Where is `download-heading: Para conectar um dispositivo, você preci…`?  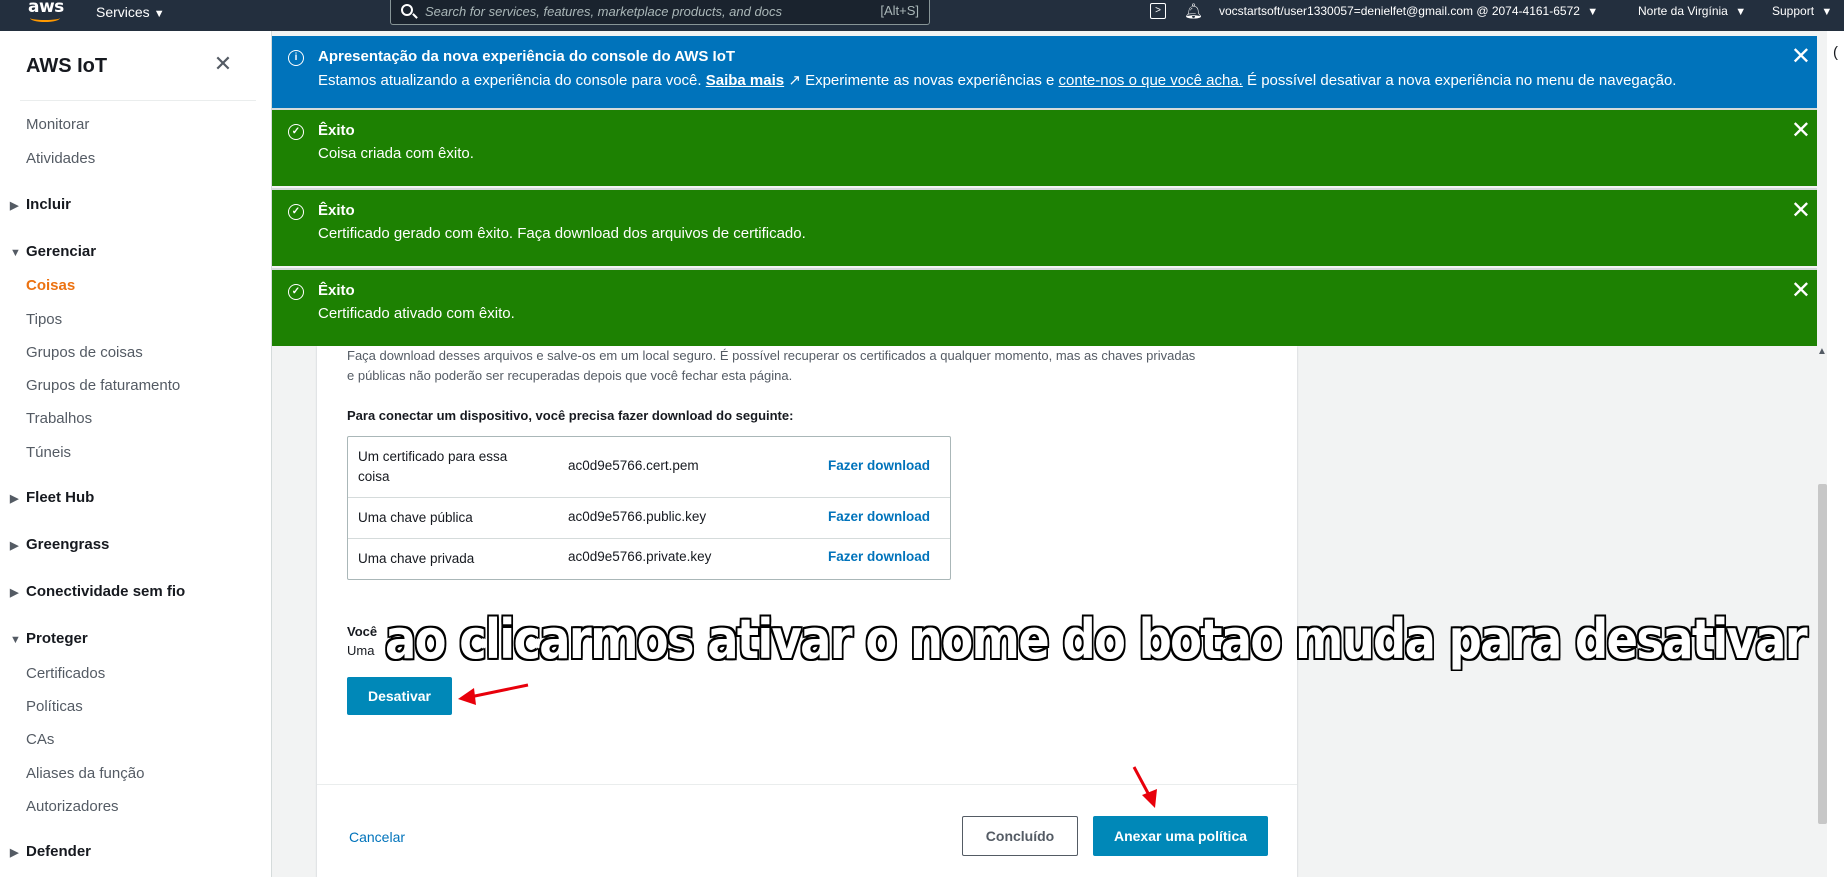
download-heading: Para conectar um dispositivo, você preci… is located at coordinates (570, 415).